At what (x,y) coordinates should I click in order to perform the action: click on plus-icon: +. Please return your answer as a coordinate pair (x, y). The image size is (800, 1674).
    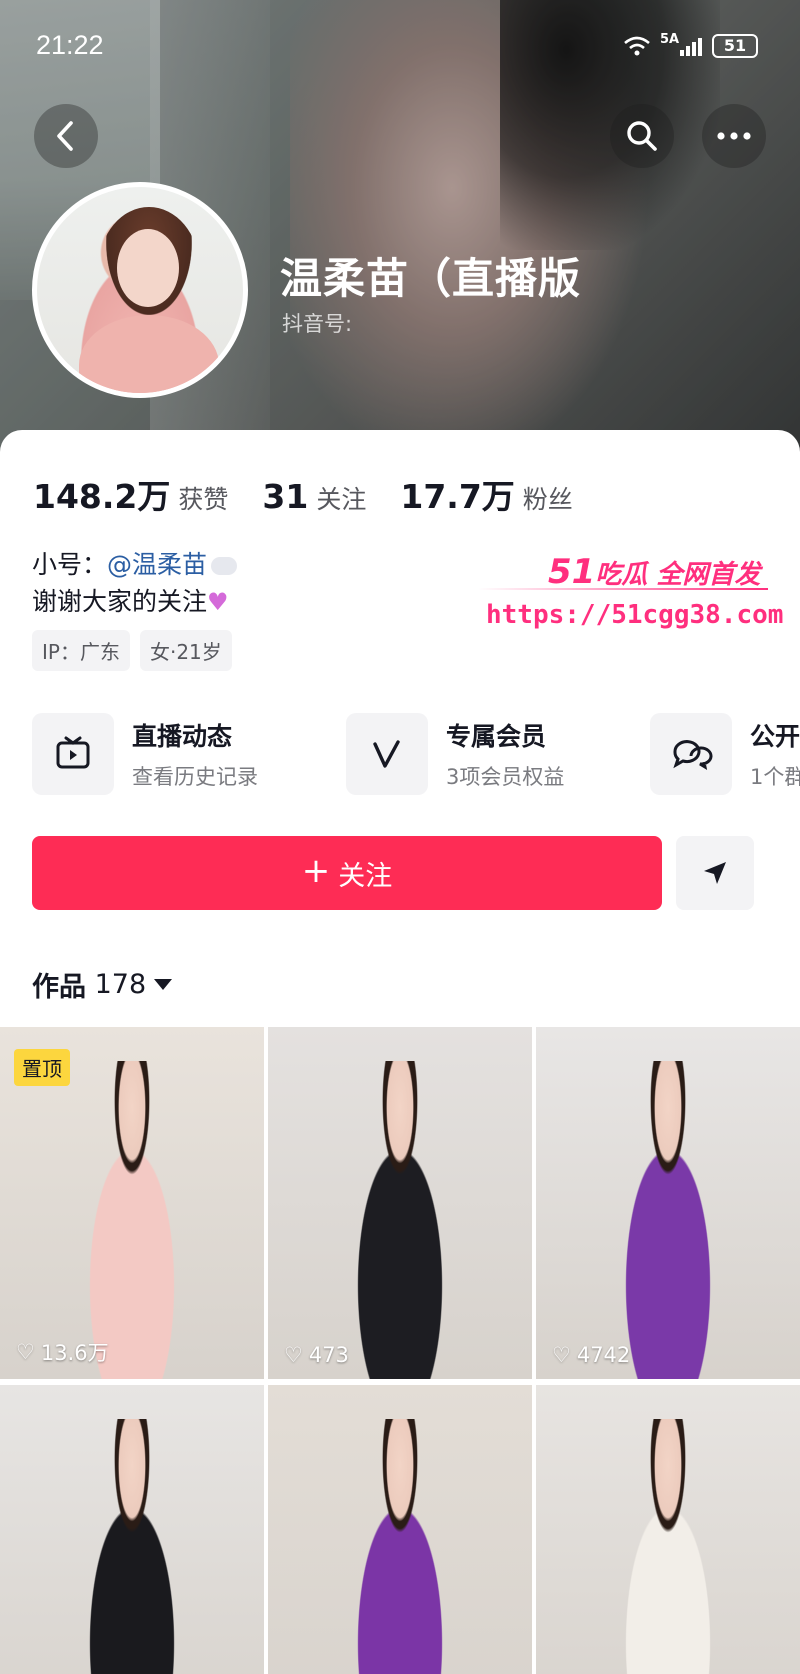
    Looking at the image, I should click on (316, 871).